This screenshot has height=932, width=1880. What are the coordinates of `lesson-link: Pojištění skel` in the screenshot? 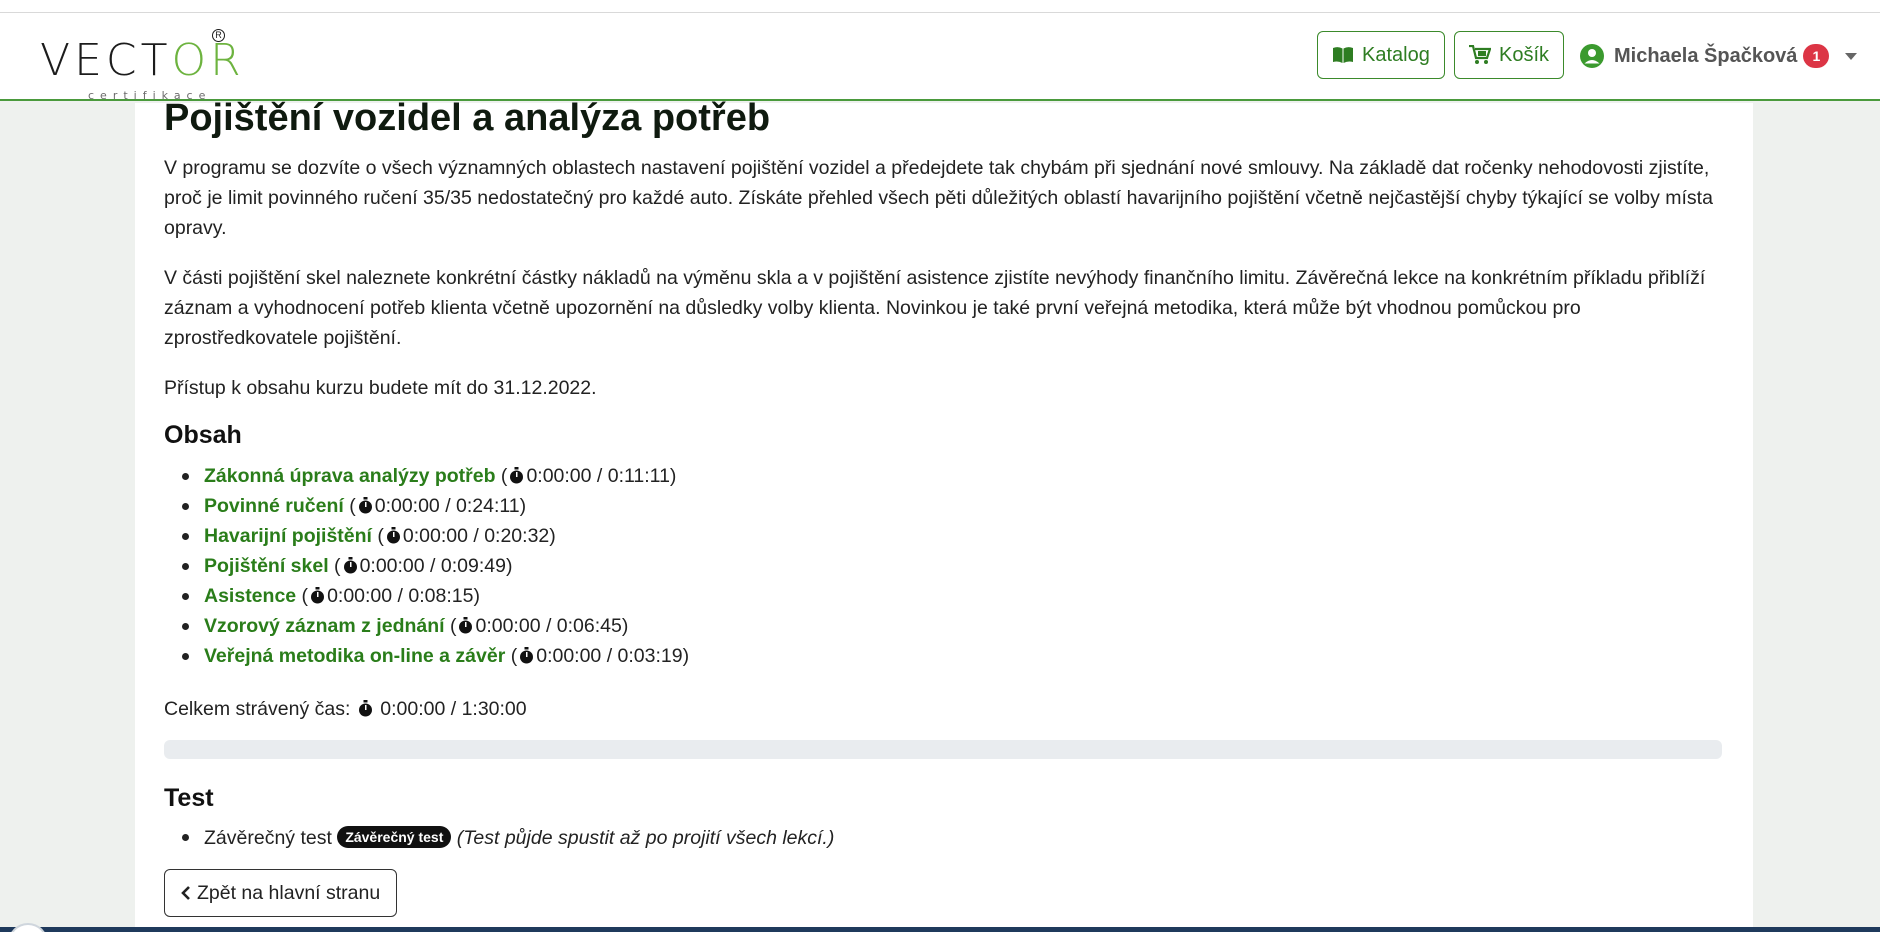 It's located at (266, 566).